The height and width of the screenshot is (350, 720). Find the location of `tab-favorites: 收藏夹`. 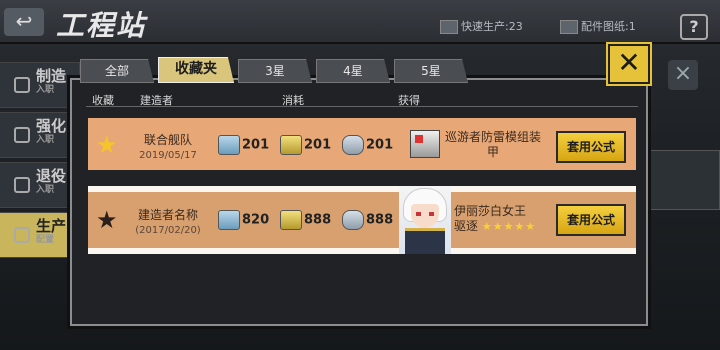

tab-favorites: 收藏夹 is located at coordinates (196, 70).